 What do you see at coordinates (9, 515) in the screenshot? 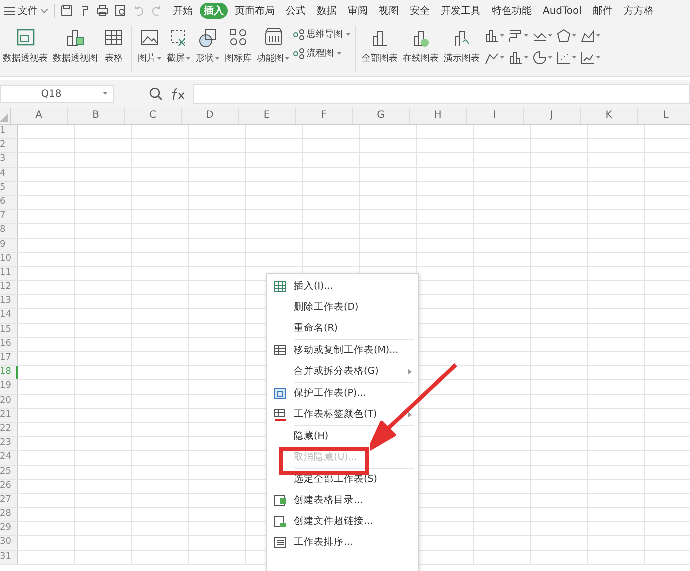
I see `row-header: 28` at bounding box center [9, 515].